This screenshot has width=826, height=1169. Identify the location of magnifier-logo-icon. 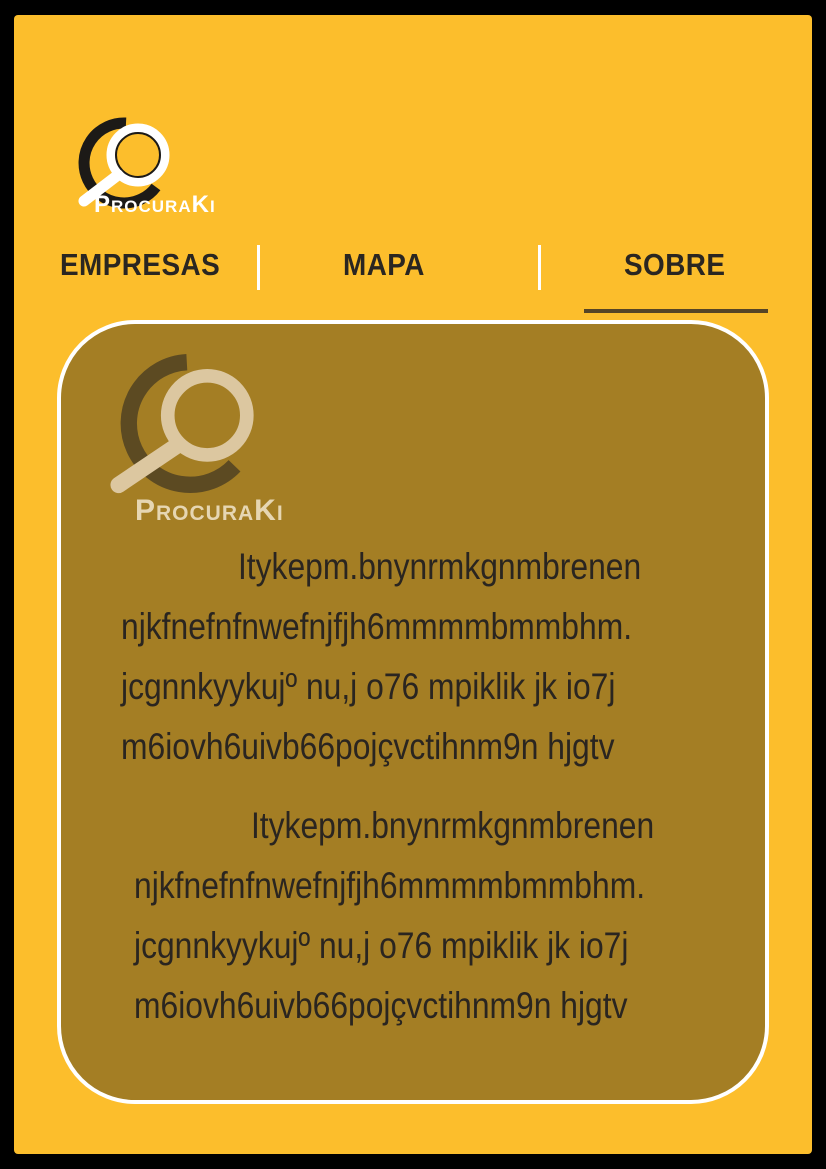
(182, 424).